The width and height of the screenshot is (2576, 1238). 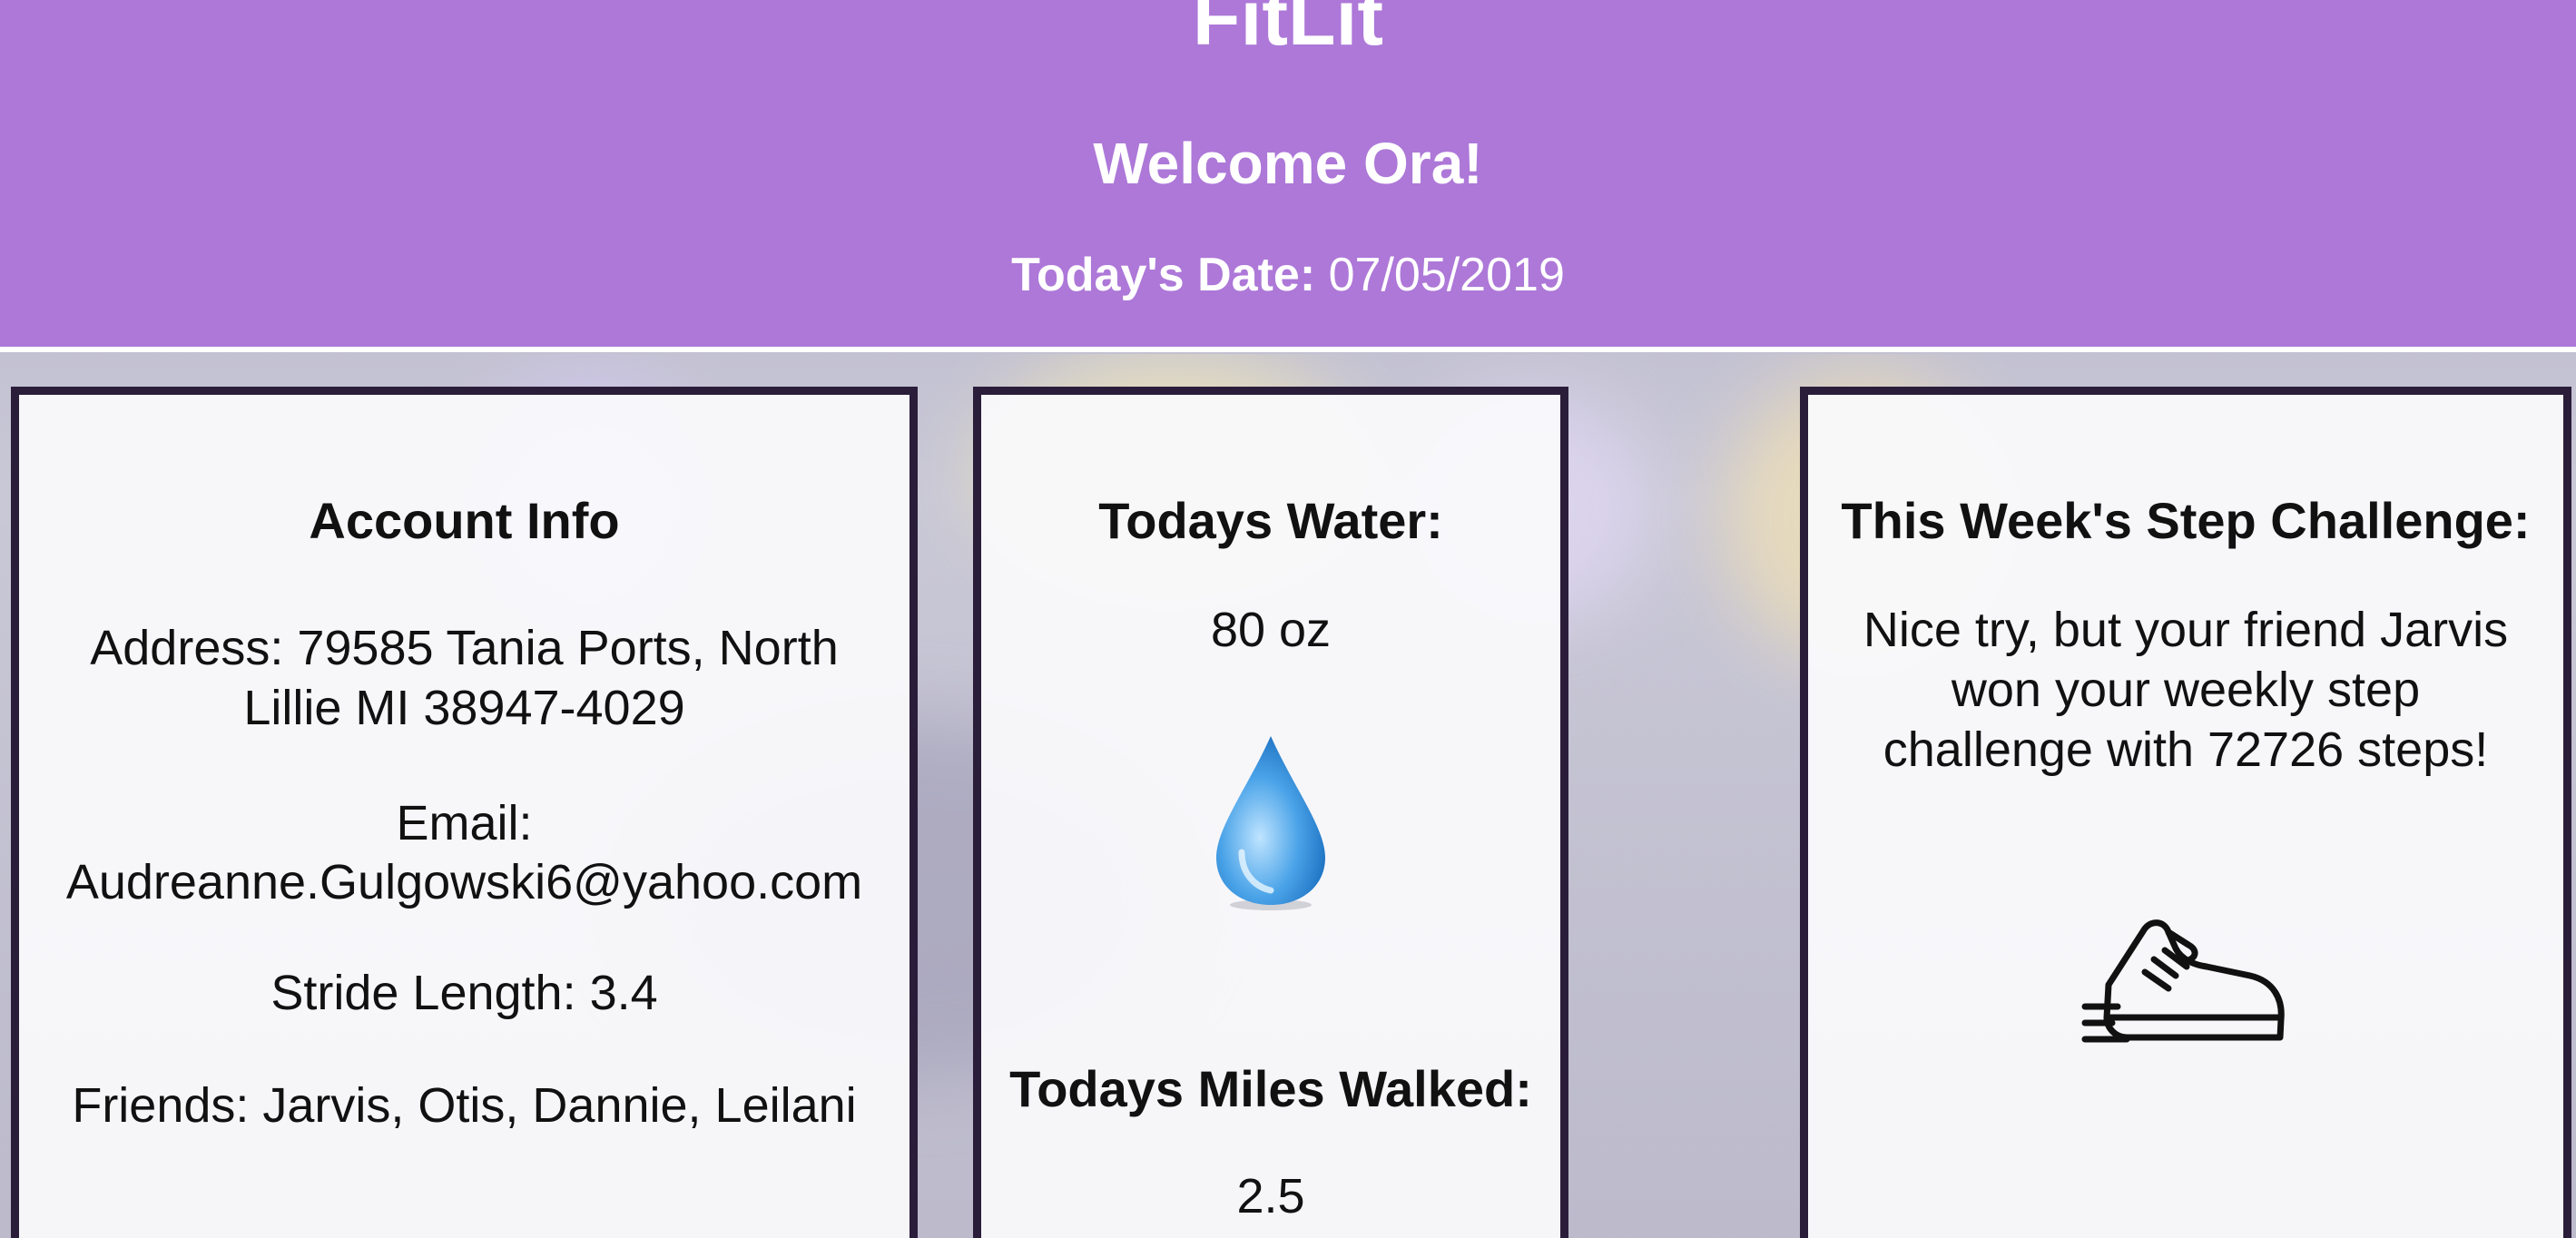 What do you see at coordinates (1271, 630) in the screenshot?
I see `water-value: 80 oz` at bounding box center [1271, 630].